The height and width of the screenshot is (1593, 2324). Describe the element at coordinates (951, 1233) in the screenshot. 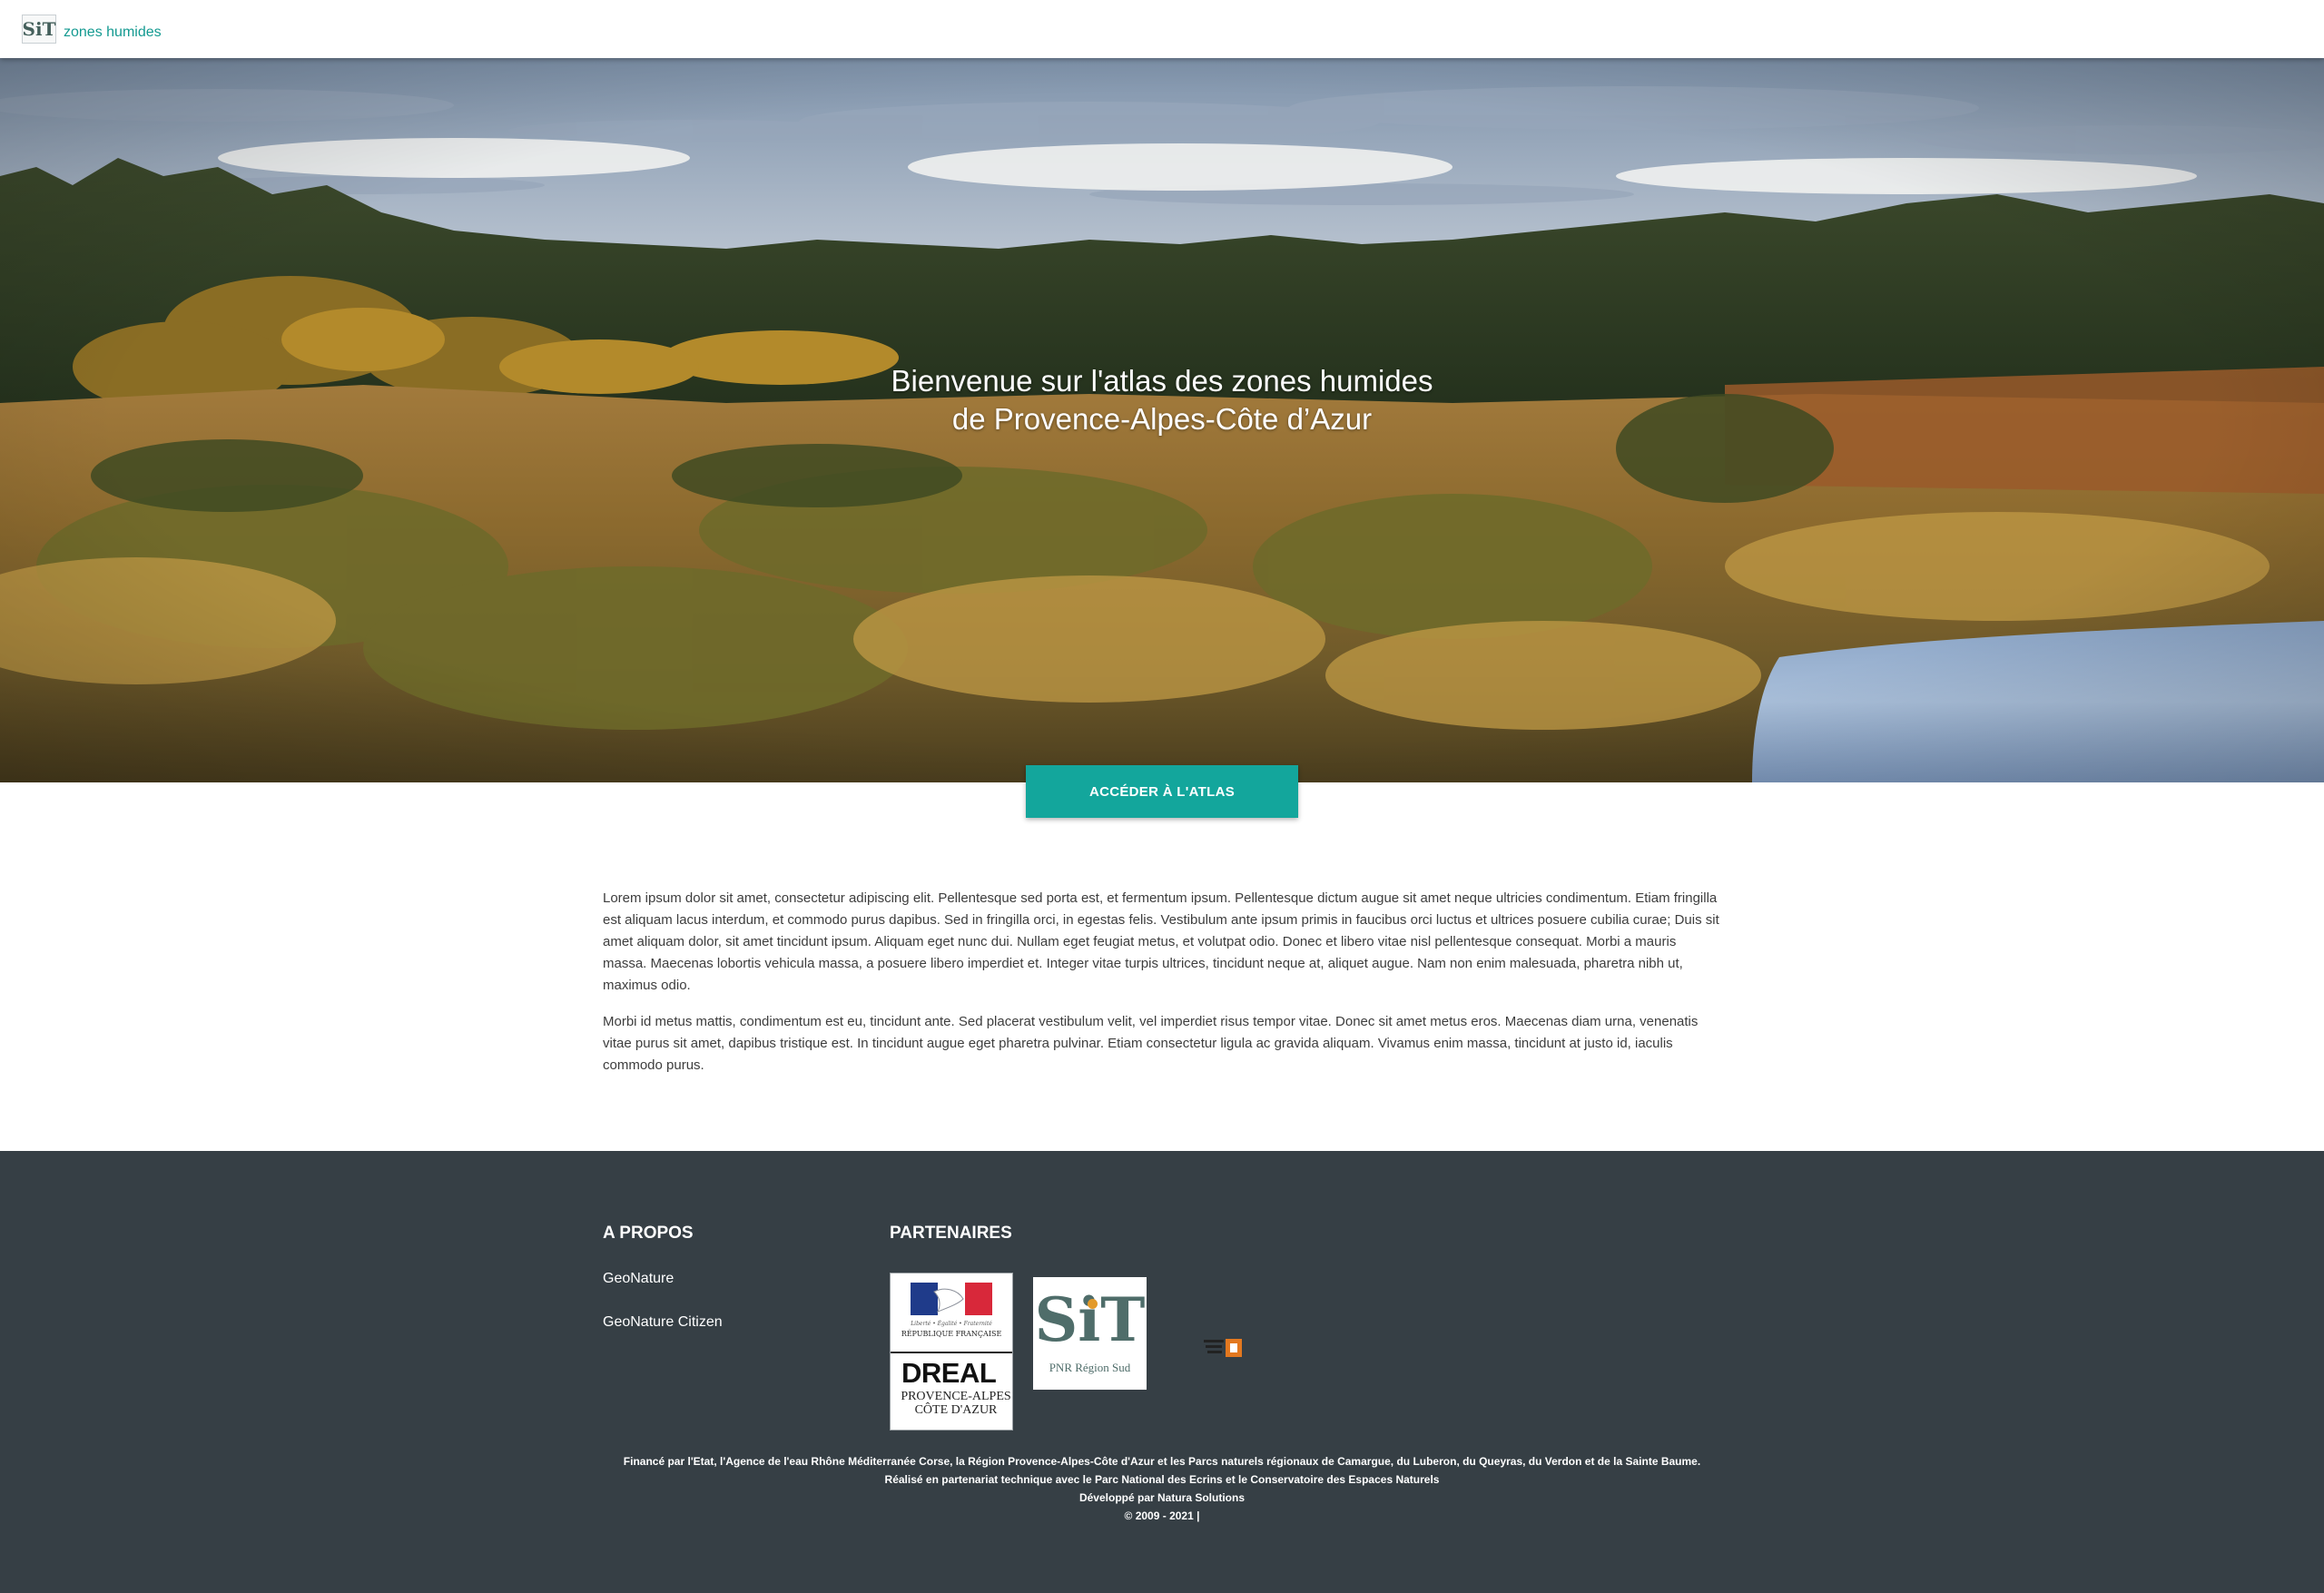

I see `partners-title: PARTENAIRES` at that location.